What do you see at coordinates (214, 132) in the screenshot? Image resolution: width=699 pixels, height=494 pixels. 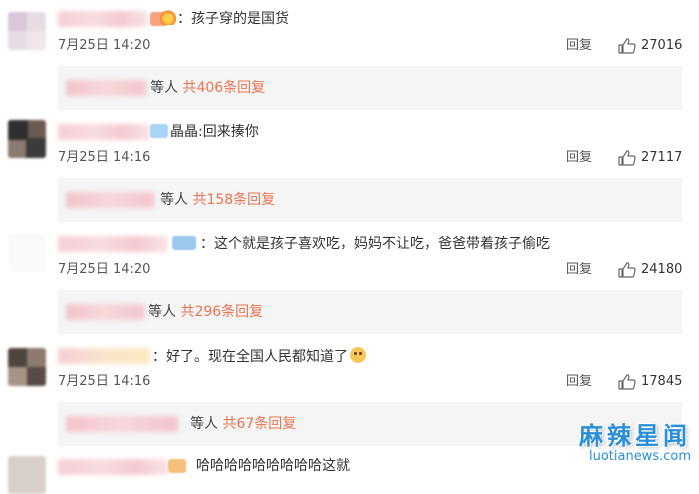 I see `comment-text: 晶晶:回来揍你` at bounding box center [214, 132].